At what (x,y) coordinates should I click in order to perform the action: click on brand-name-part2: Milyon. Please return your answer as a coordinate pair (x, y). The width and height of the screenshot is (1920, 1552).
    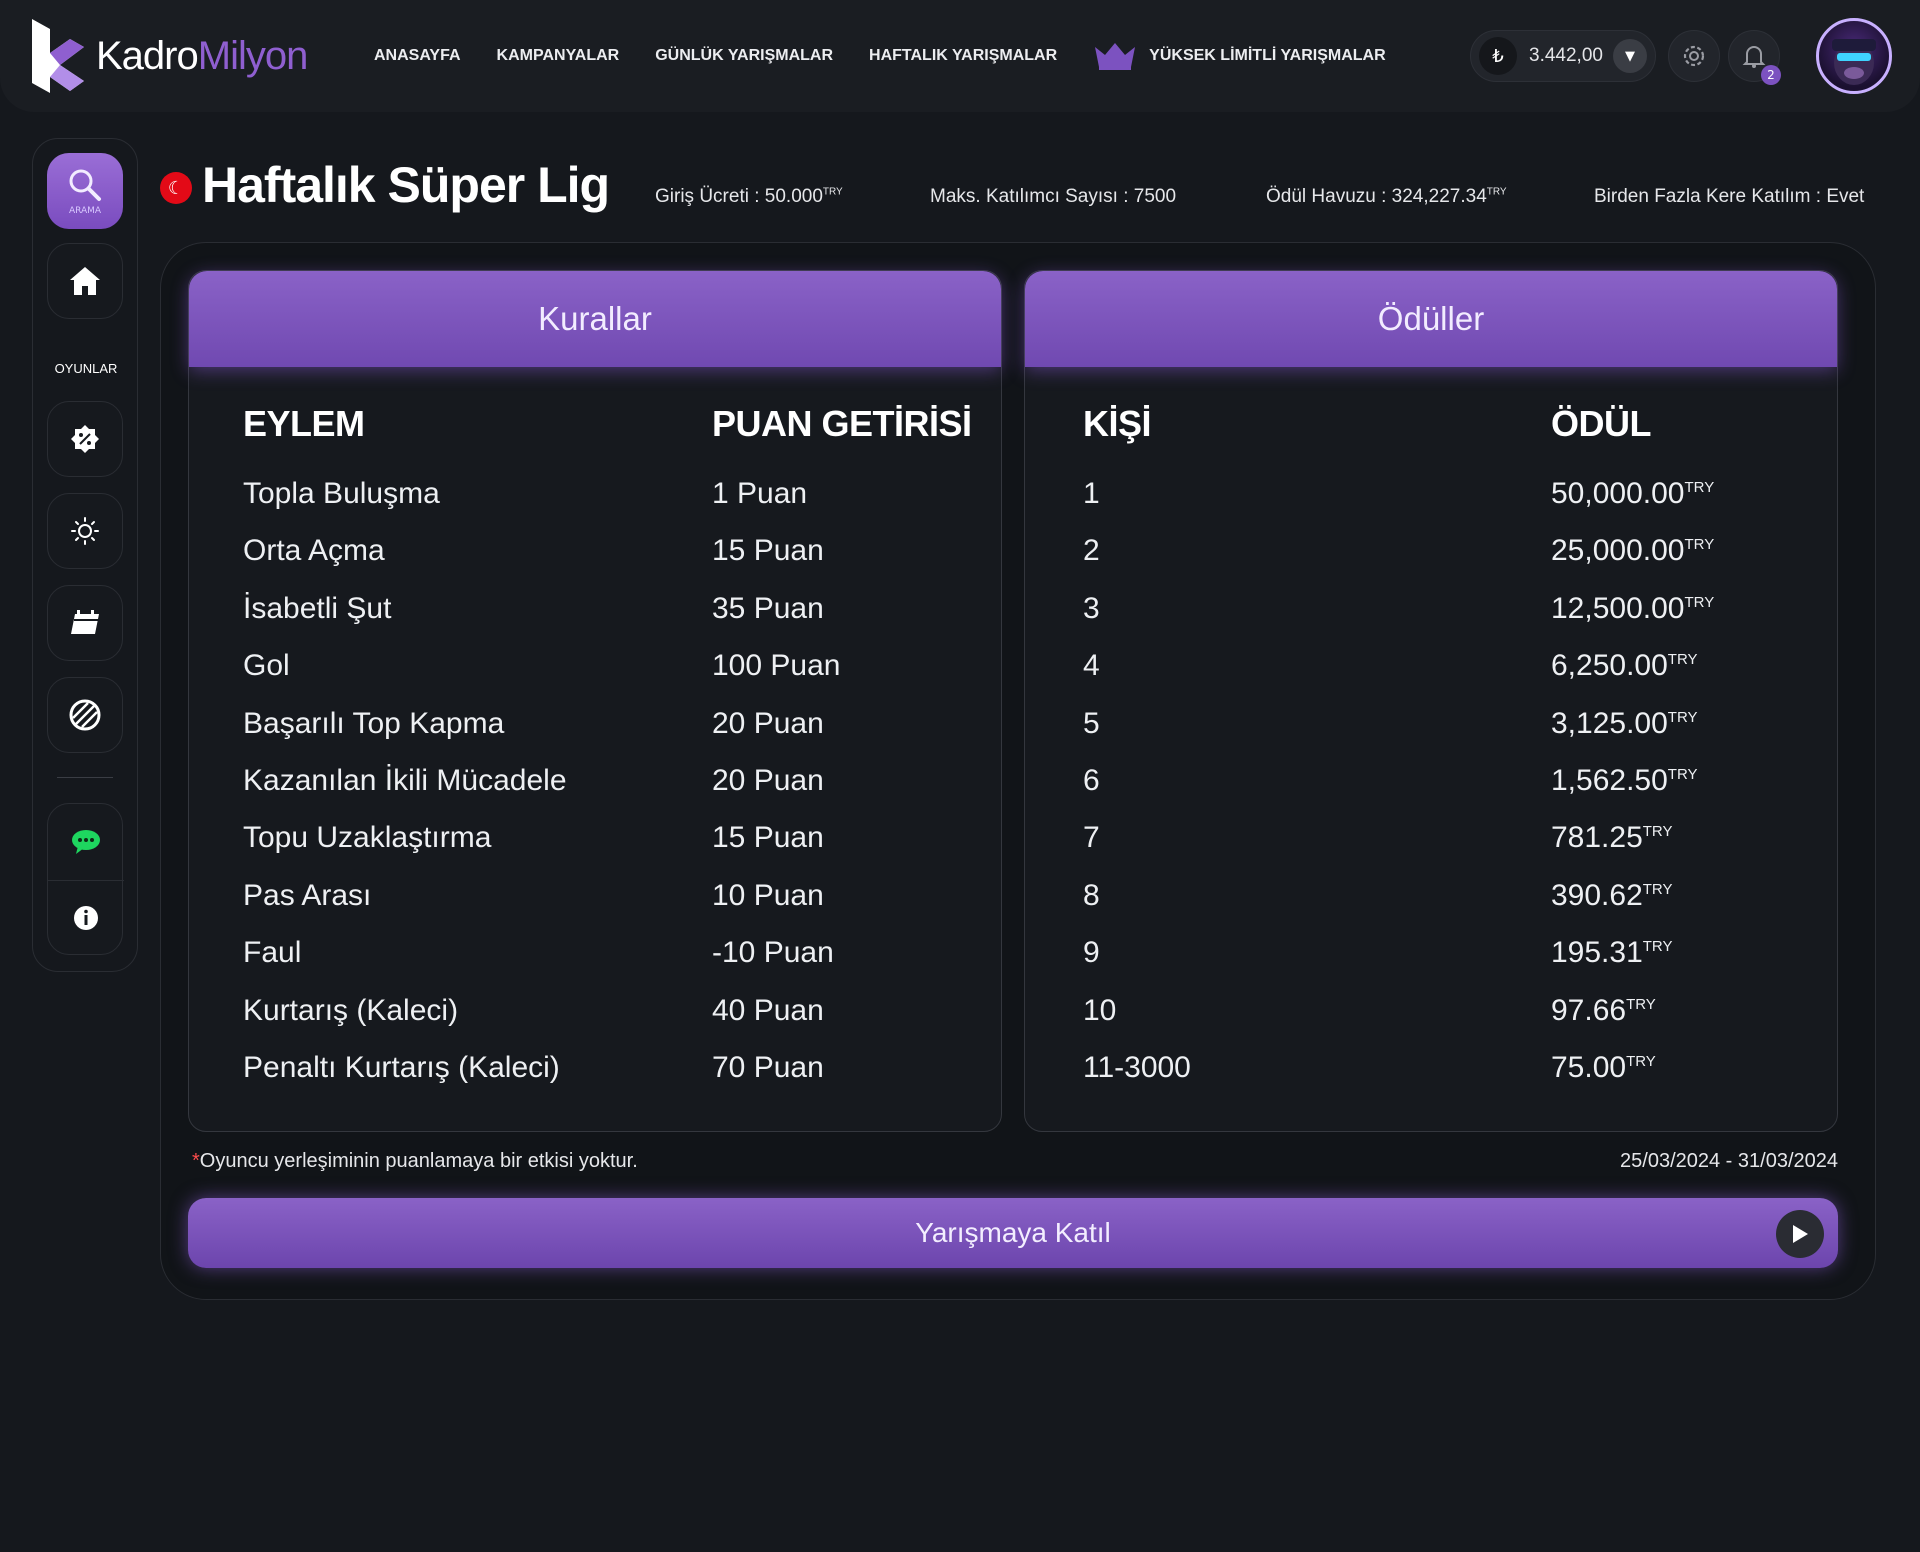
    Looking at the image, I should click on (253, 55).